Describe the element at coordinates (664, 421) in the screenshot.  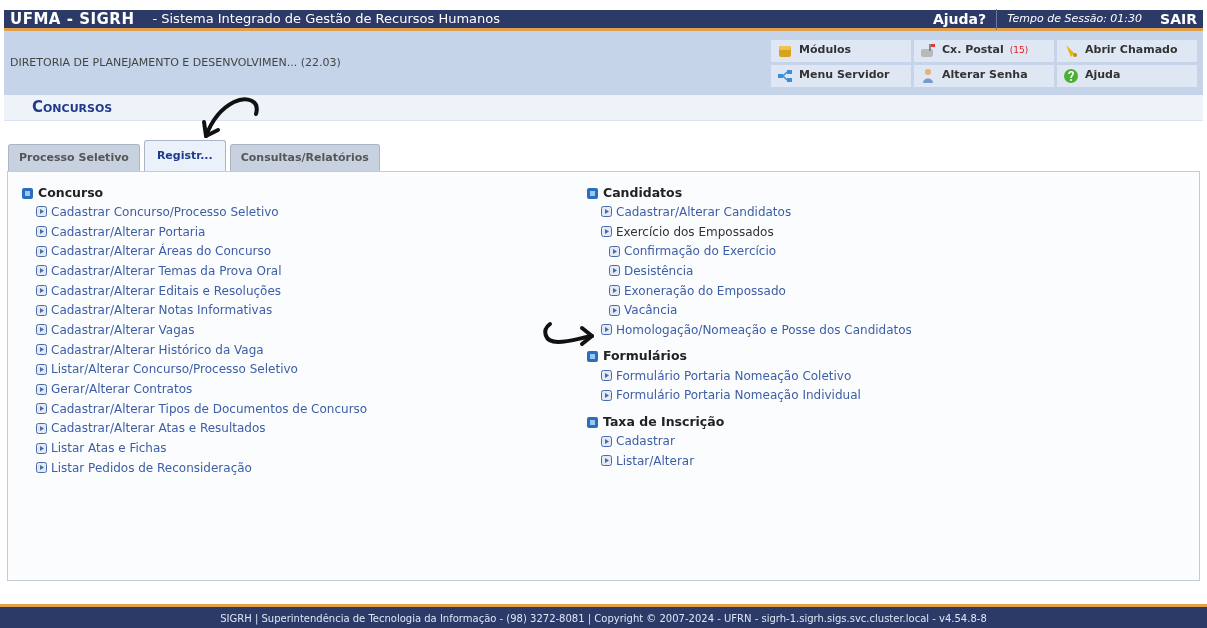
I see `section-title: Taxa de Inscrição` at that location.